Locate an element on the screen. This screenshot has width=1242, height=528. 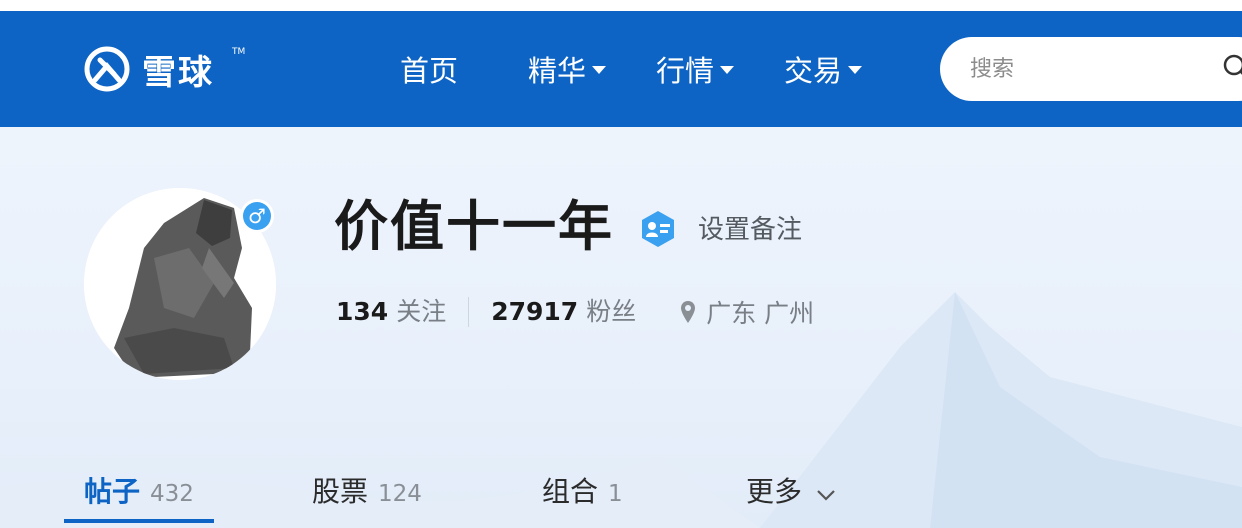
chevron-down-icon is located at coordinates (826, 495).